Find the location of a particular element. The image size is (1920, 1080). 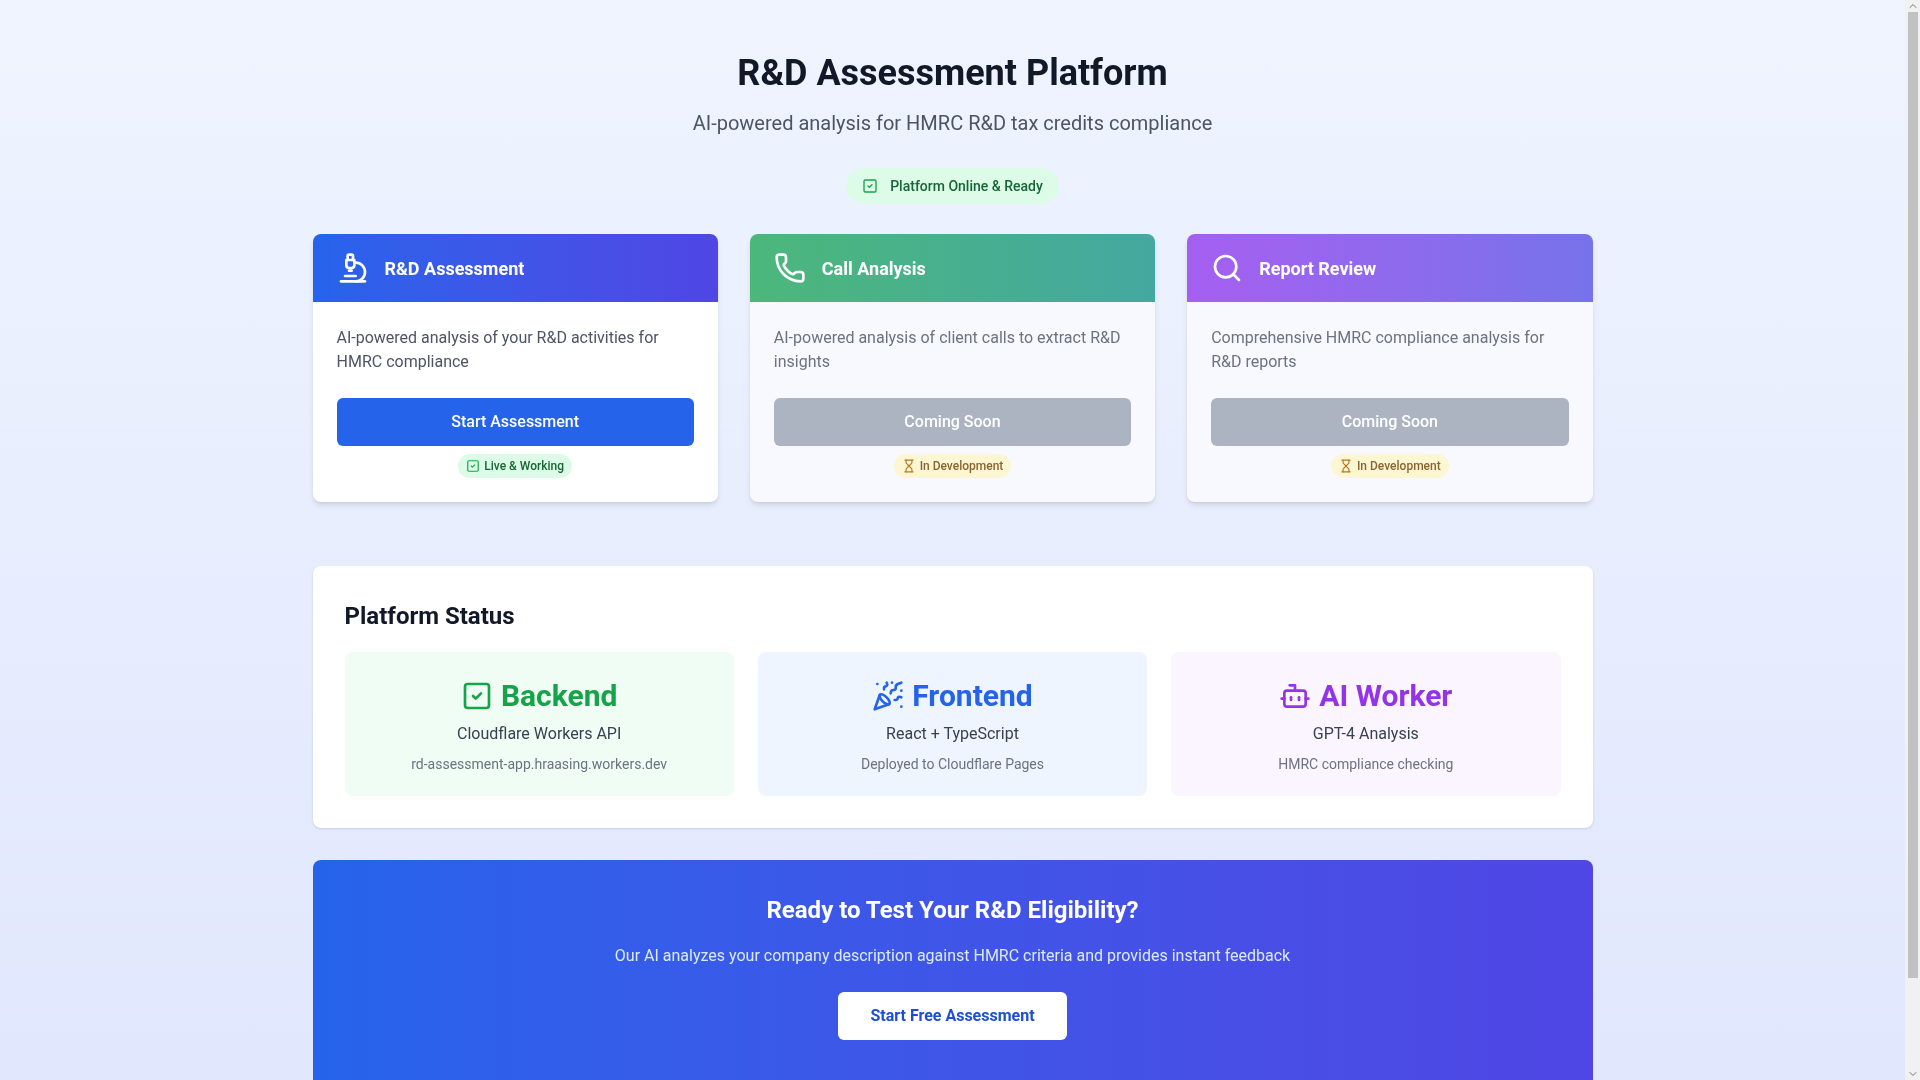

service-note: HMRC compliance checking is located at coordinates (1366, 764).